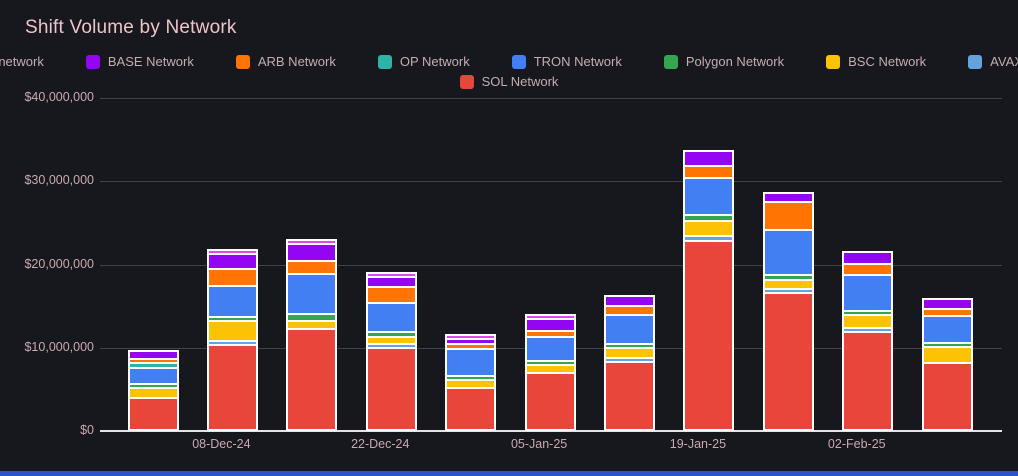 Image resolution: width=1018 pixels, height=476 pixels. Describe the element at coordinates (993, 61) in the screenshot. I see `legend-item-avax-network: AVAX Network` at that location.